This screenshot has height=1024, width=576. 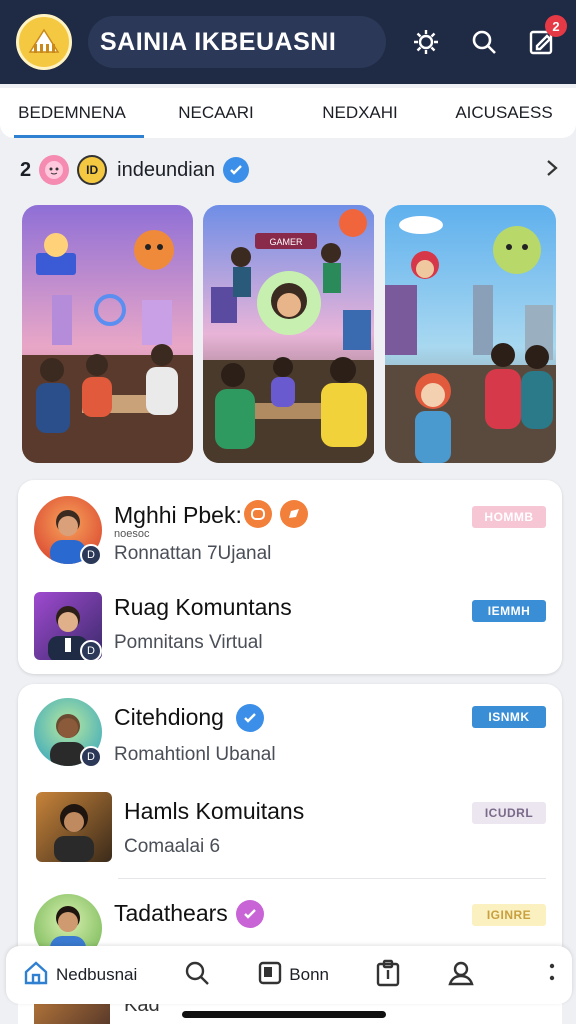 I want to click on nav-clipboard, so click(x=388, y=975).